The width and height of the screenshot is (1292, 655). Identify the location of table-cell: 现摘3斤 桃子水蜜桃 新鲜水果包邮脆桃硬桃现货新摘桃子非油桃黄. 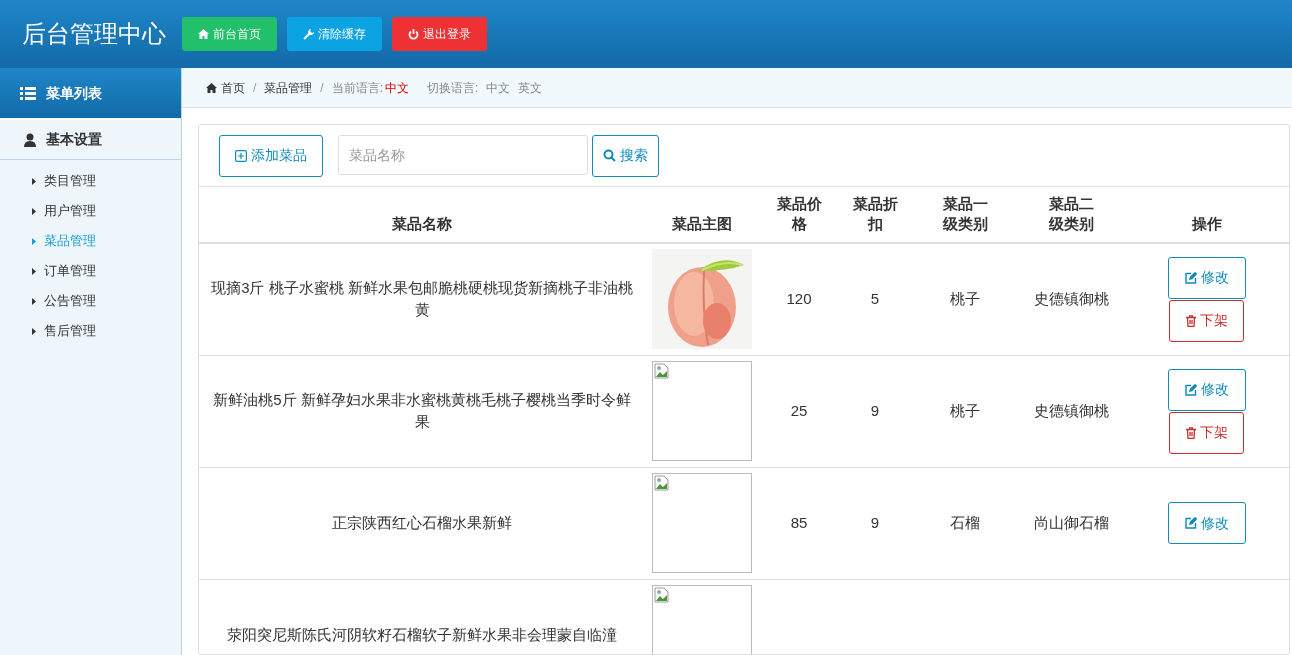
(422, 299).